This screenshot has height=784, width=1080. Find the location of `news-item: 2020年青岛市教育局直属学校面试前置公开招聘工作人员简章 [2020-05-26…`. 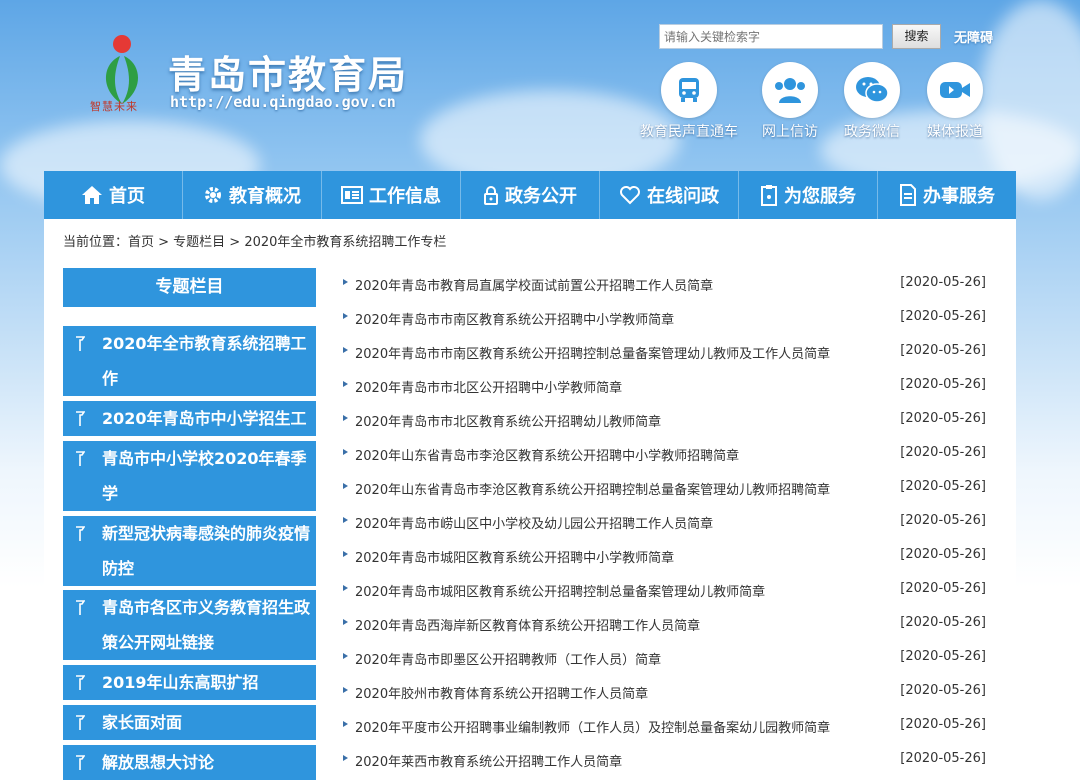

news-item: 2020年青岛市教育局直属学校面试前置公开招聘工作人员简章 [2020-05-26… is located at coordinates (664, 283).